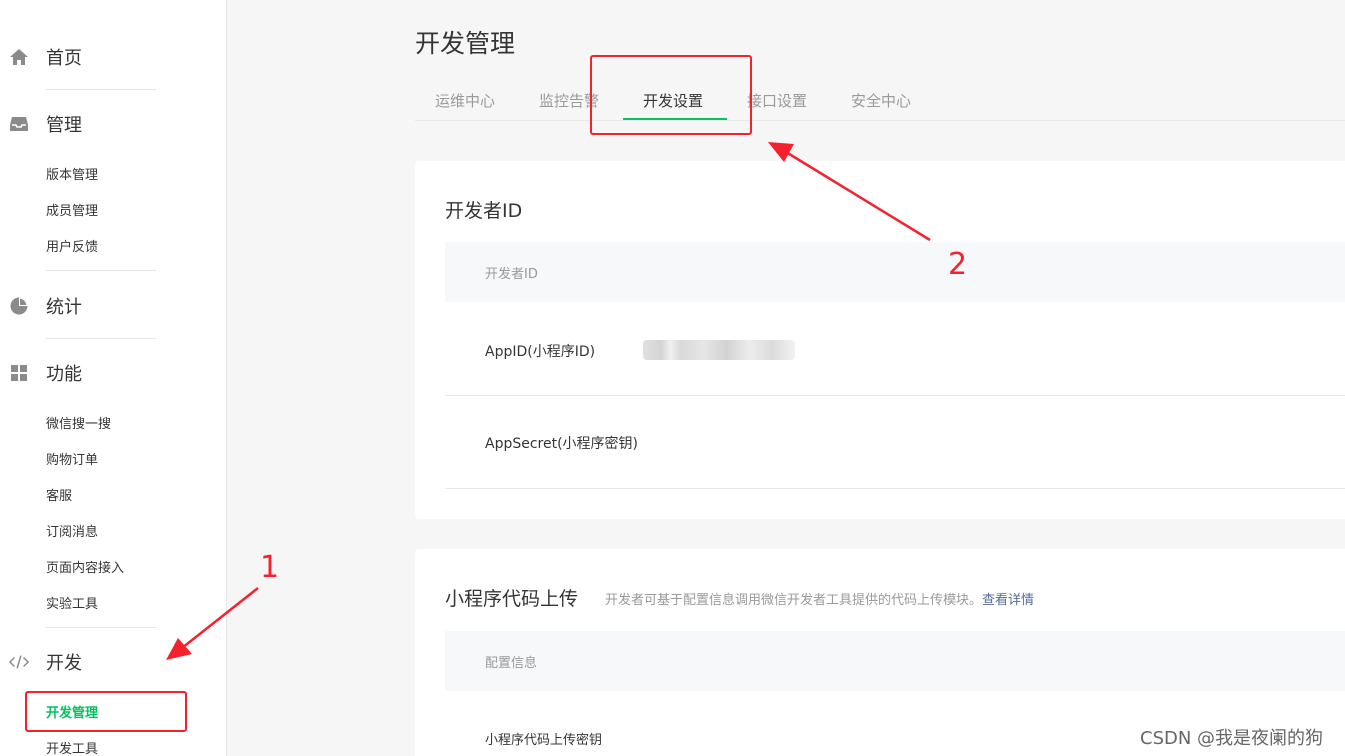 The image size is (1345, 756). Describe the element at coordinates (777, 100) in the screenshot. I see `tab-api-settings: 接口设置` at that location.